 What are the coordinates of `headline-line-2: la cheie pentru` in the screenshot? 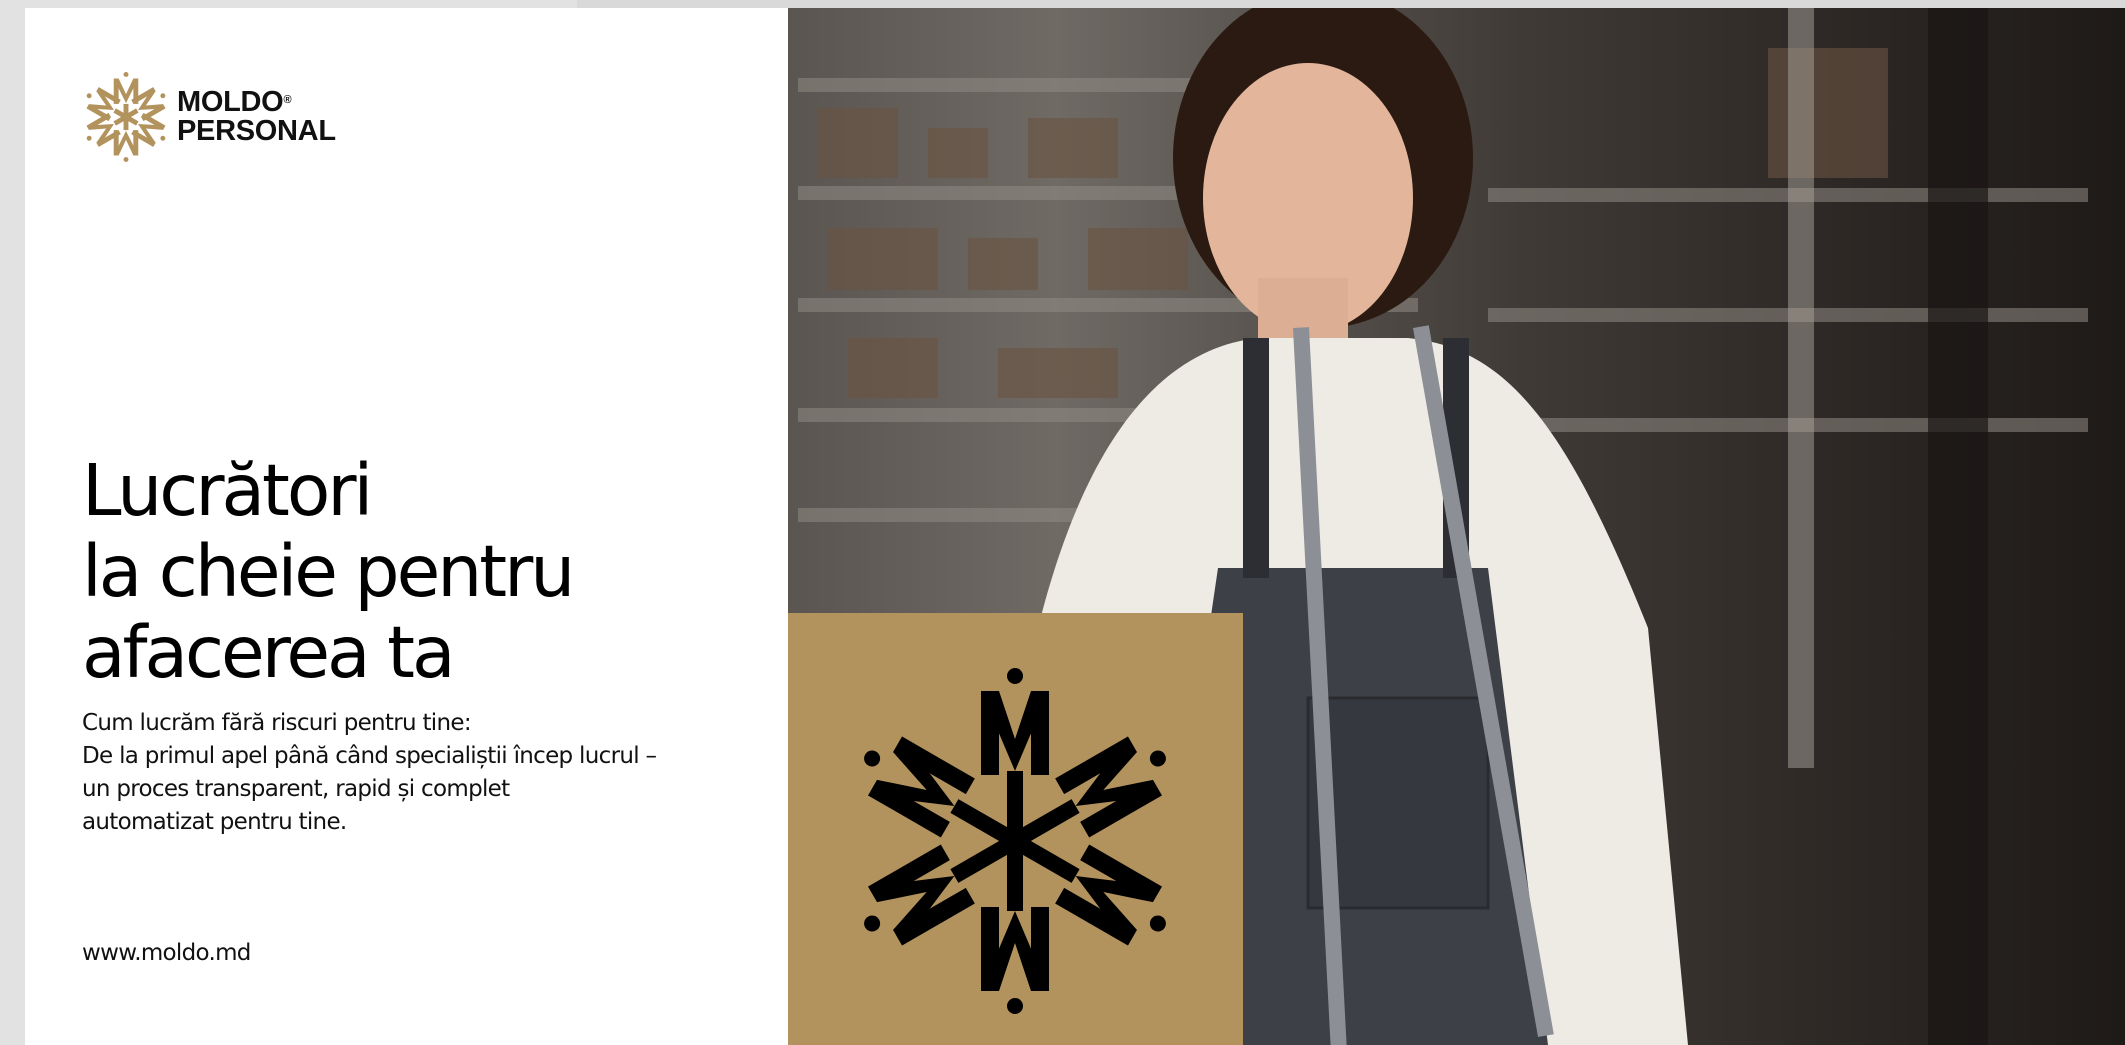 It's located at (328, 571).